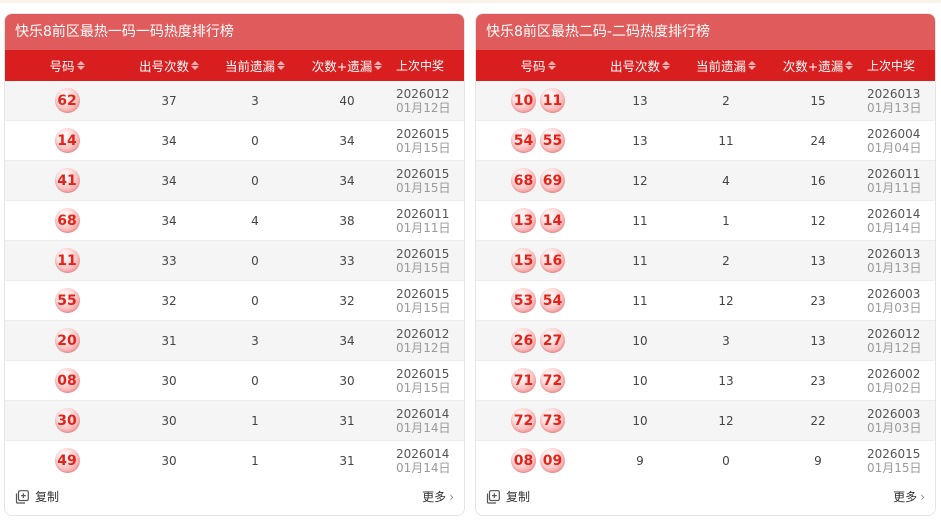 The width and height of the screenshot is (941, 524). Describe the element at coordinates (720, 66) in the screenshot. I see `header-label: 当前遗漏` at that location.